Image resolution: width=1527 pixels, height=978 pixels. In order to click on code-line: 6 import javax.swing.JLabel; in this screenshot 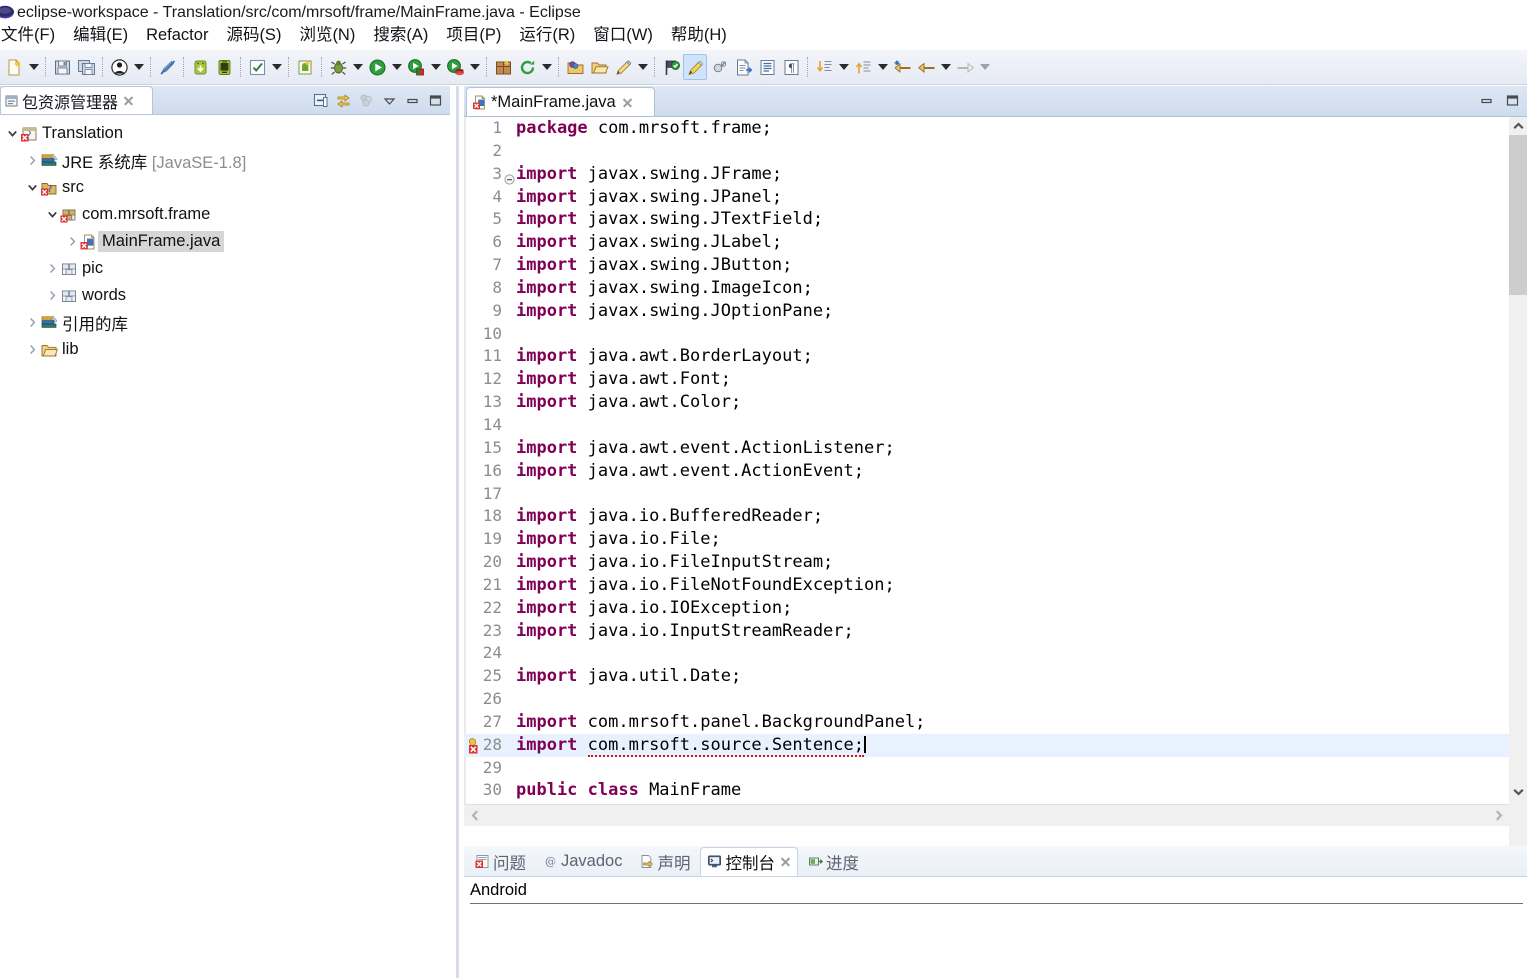, I will do `click(986, 242)`.